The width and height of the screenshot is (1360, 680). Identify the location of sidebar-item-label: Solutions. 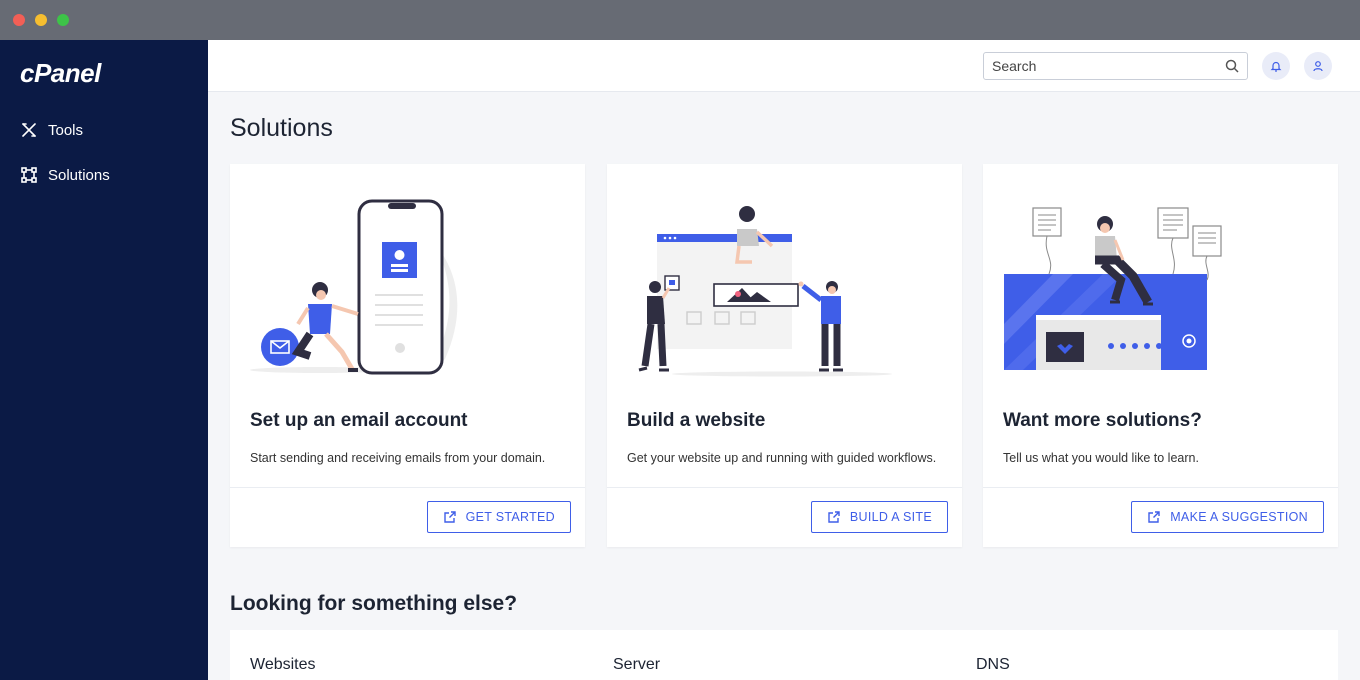
(79, 175).